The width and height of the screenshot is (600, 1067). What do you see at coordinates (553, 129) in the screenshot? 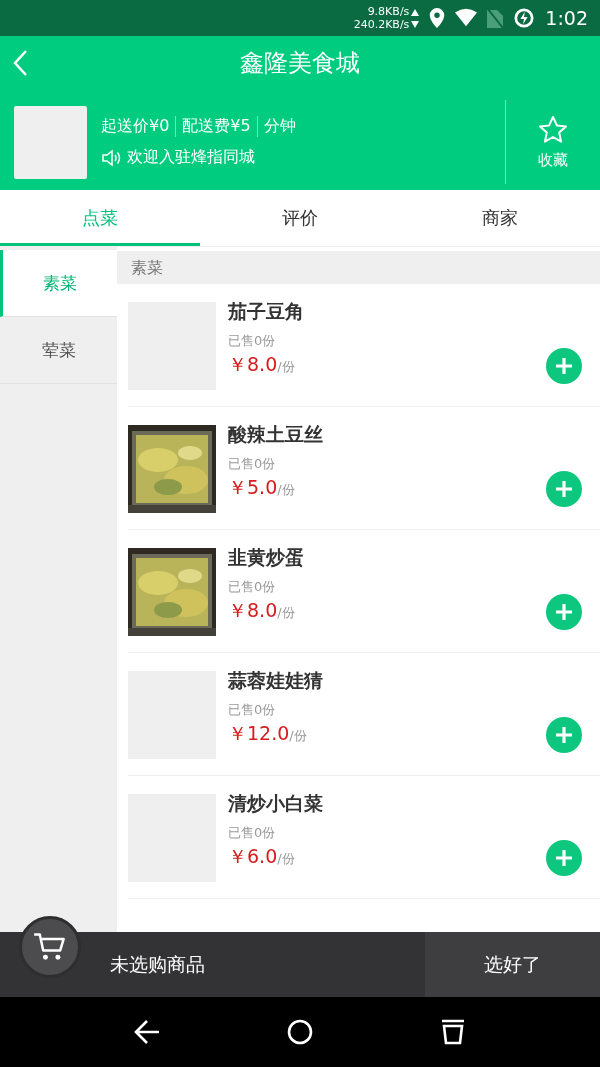
I see `star-icon` at bounding box center [553, 129].